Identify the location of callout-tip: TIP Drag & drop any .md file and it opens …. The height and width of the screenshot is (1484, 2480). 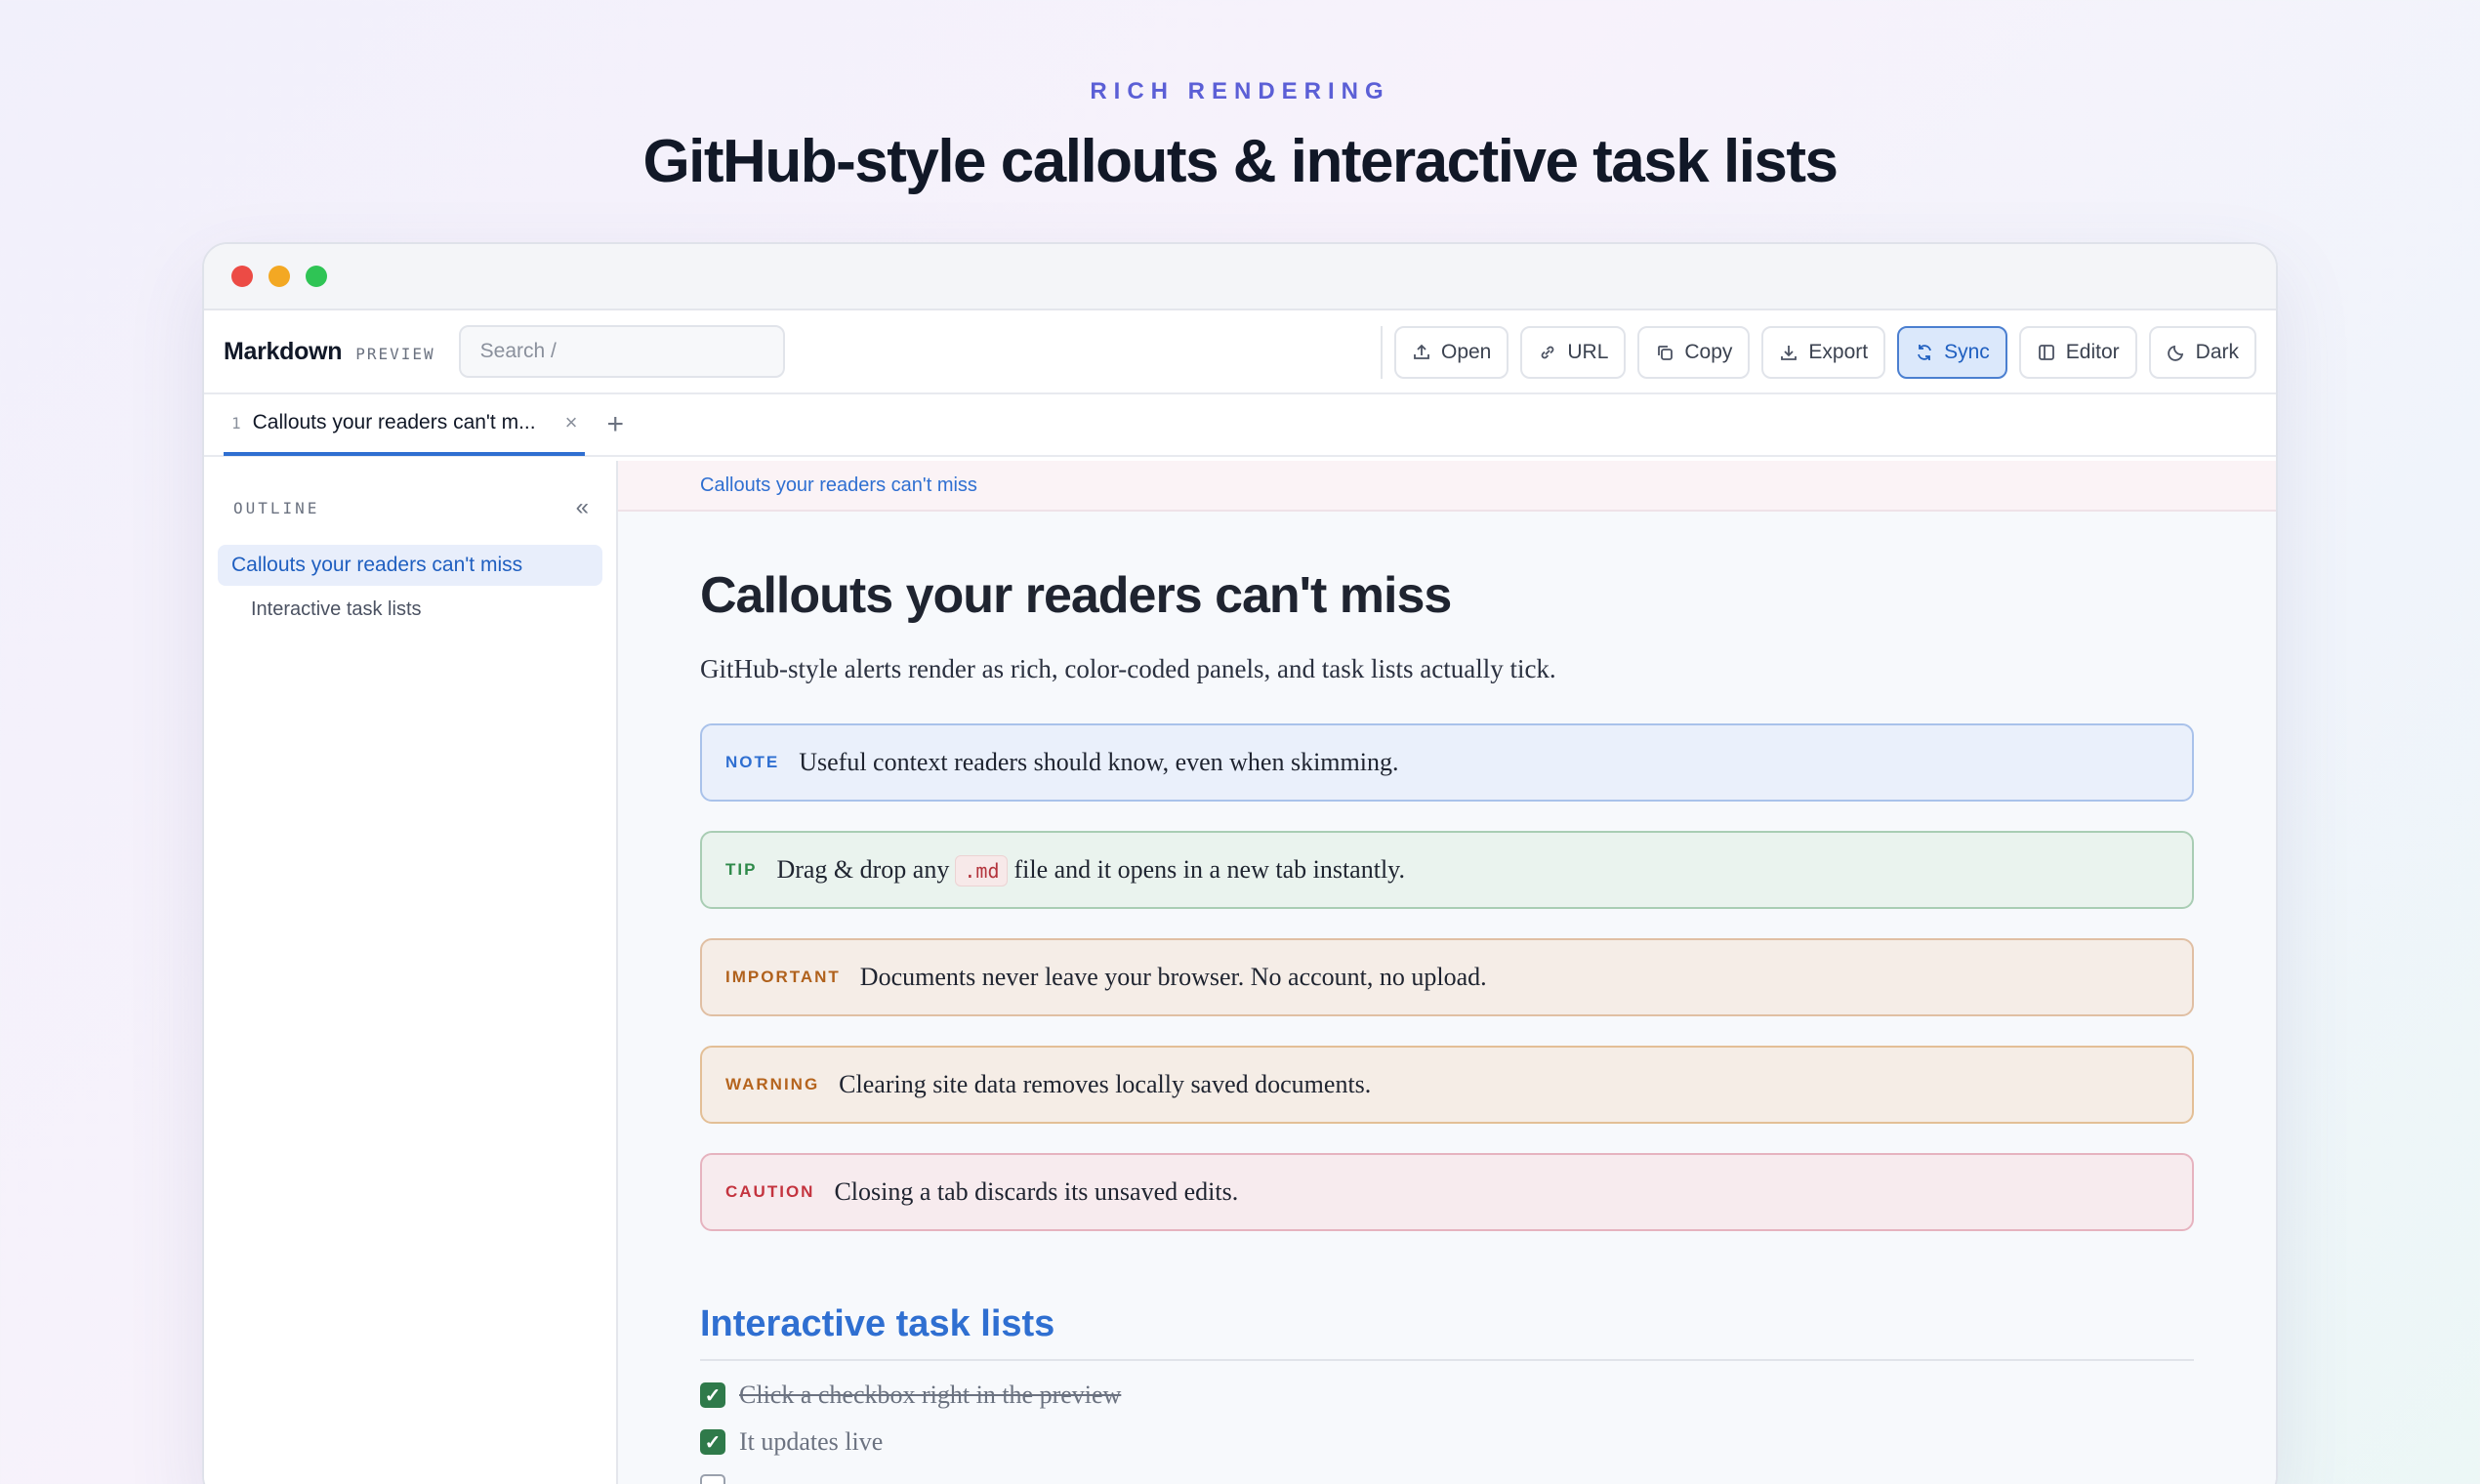
(1447, 870).